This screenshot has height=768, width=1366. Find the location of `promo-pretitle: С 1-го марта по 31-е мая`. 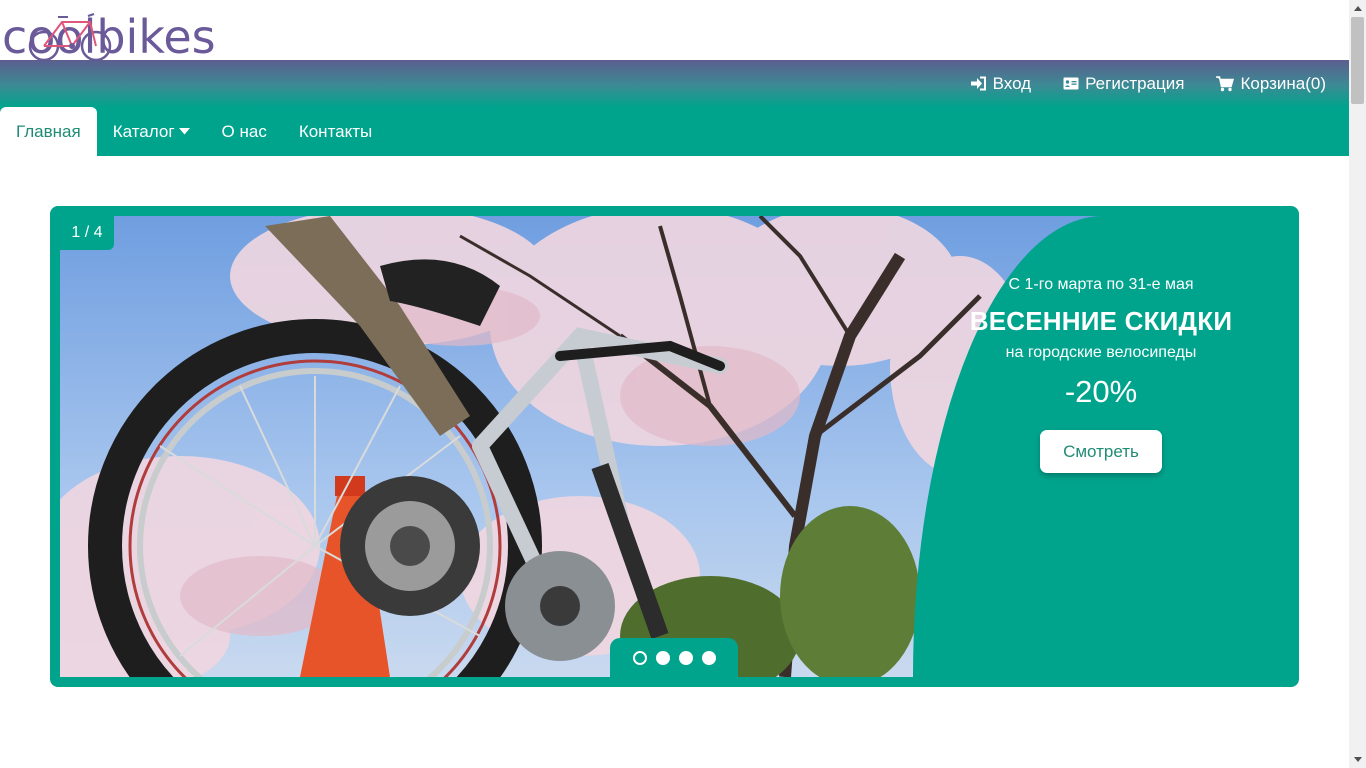

promo-pretitle: С 1-го марта по 31-е мая is located at coordinates (1101, 284).